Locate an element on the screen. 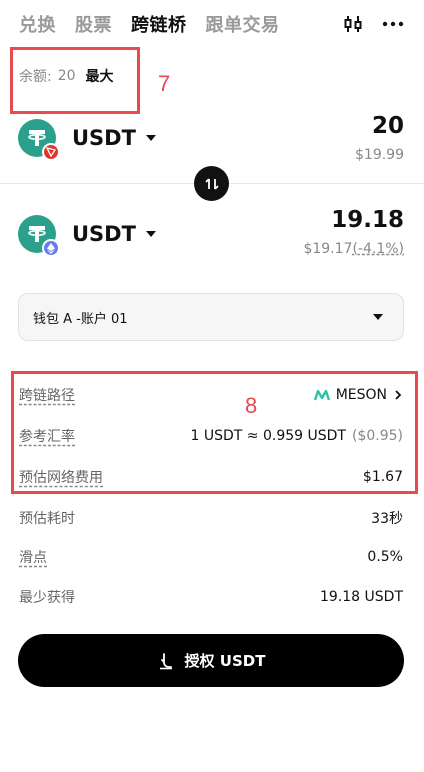 The width and height of the screenshot is (424, 772). max-button: 最大 is located at coordinates (100, 76).